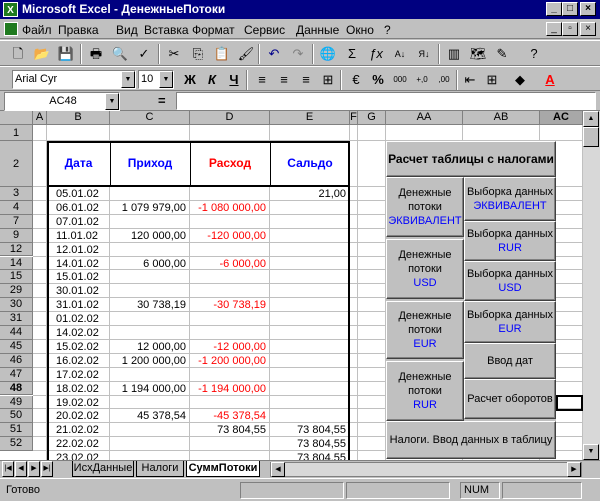 The width and height of the screenshot is (600, 501). Describe the element at coordinates (554, 9) in the screenshot. I see `minimize-button: _` at that location.